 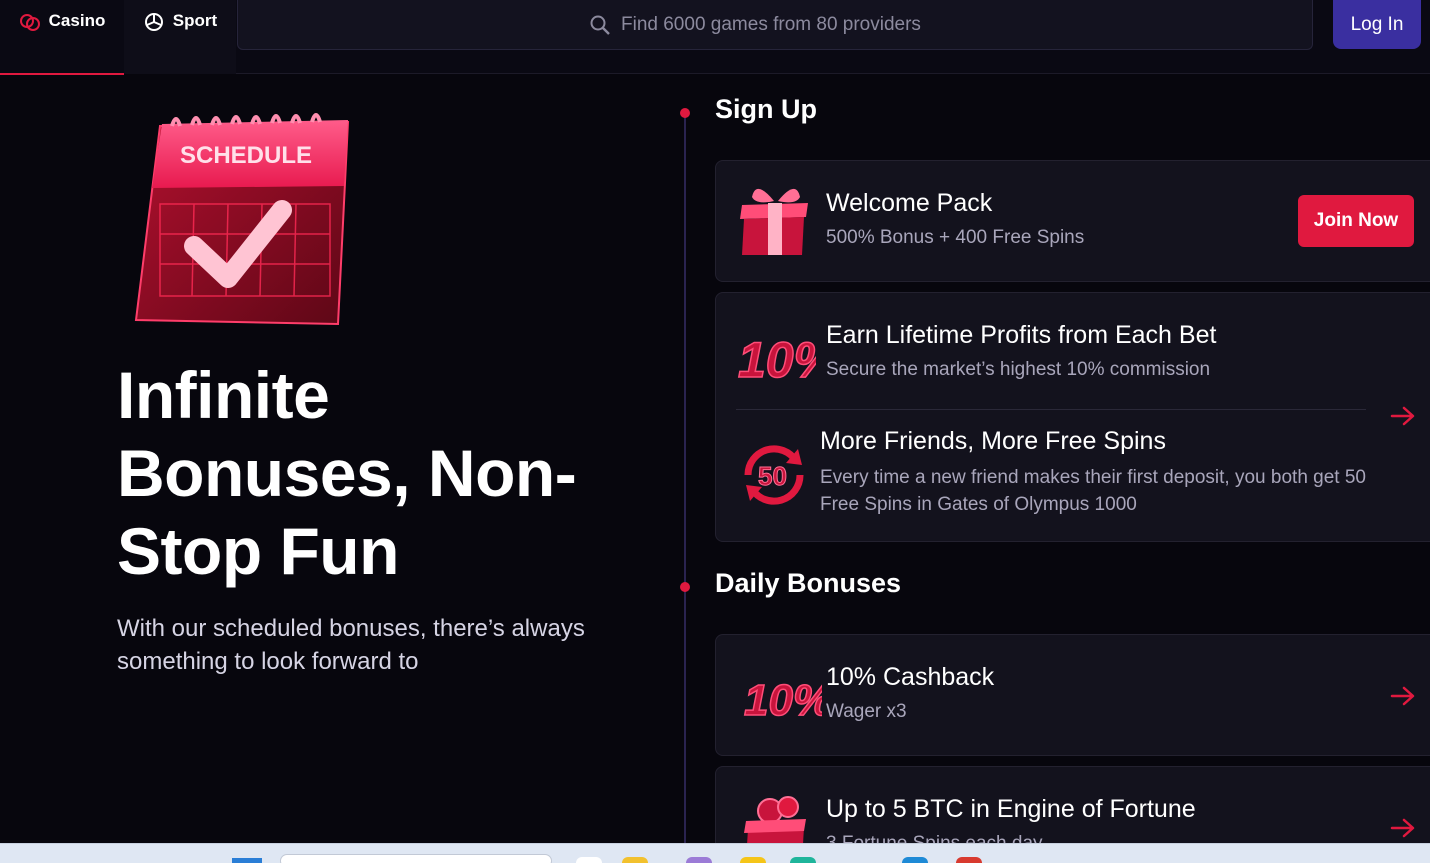 I want to click on tab-casino: Casino, so click(x=62, y=37).